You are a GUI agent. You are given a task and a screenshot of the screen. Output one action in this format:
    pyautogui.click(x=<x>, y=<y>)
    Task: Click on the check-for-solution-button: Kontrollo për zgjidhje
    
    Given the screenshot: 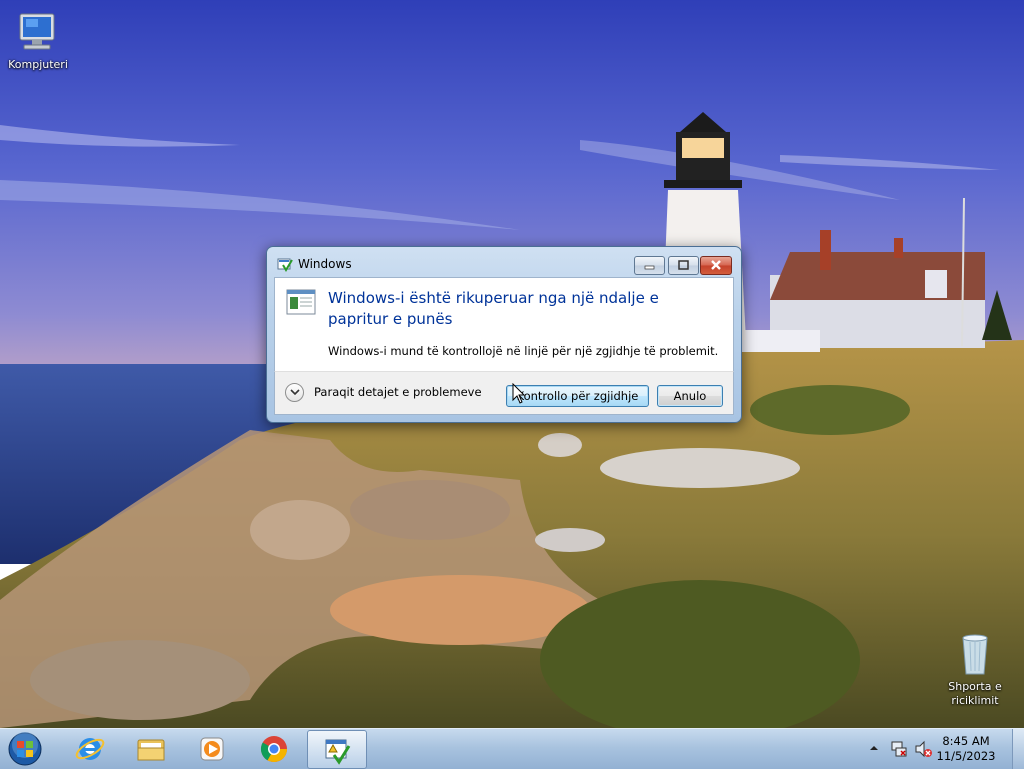 What is the action you would take?
    pyautogui.click(x=577, y=396)
    